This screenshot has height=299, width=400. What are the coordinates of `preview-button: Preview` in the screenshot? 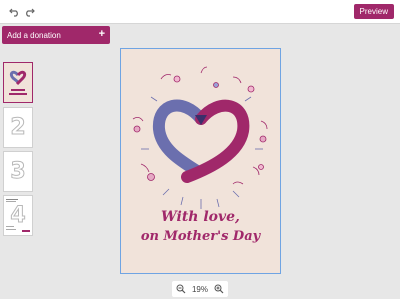 It's located at (373, 11).